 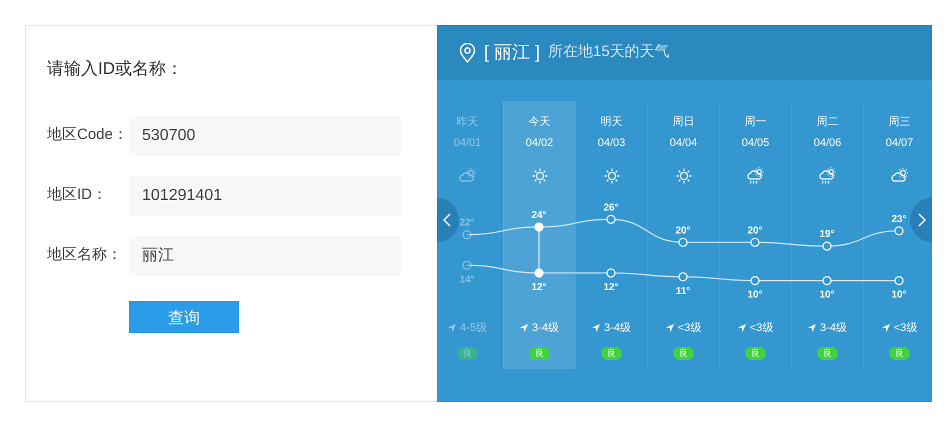 What do you see at coordinates (609, 52) in the screenshot?
I see `header-subtitle: 所在地15天的天气` at bounding box center [609, 52].